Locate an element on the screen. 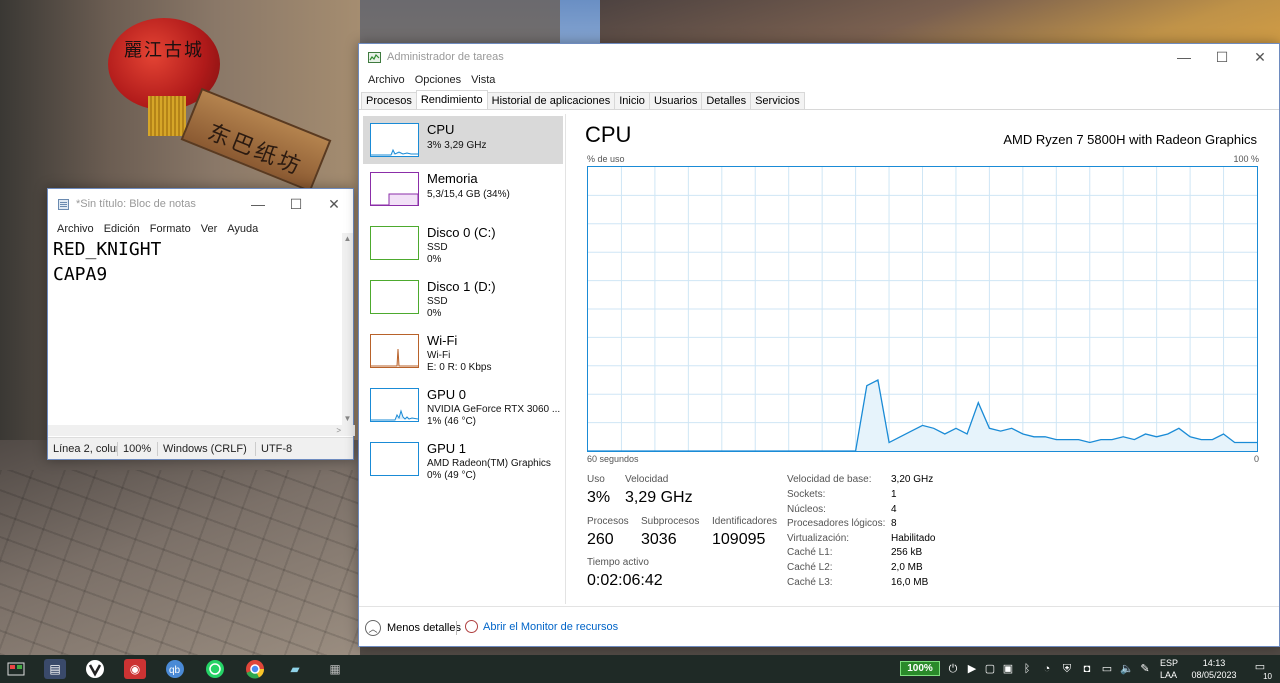  x-axis-label: 60 segundos is located at coordinates (613, 459).